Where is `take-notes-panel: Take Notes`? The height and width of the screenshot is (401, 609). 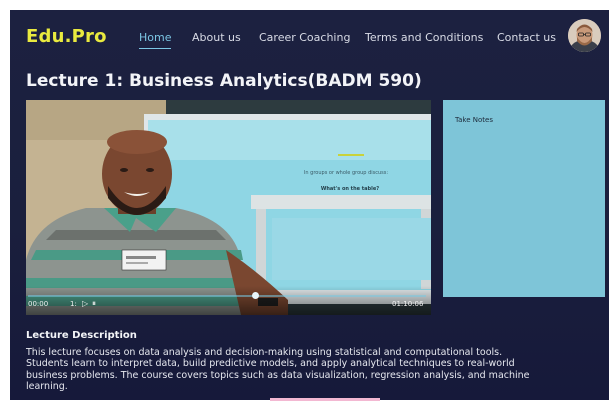
take-notes-panel: Take Notes is located at coordinates (524, 198).